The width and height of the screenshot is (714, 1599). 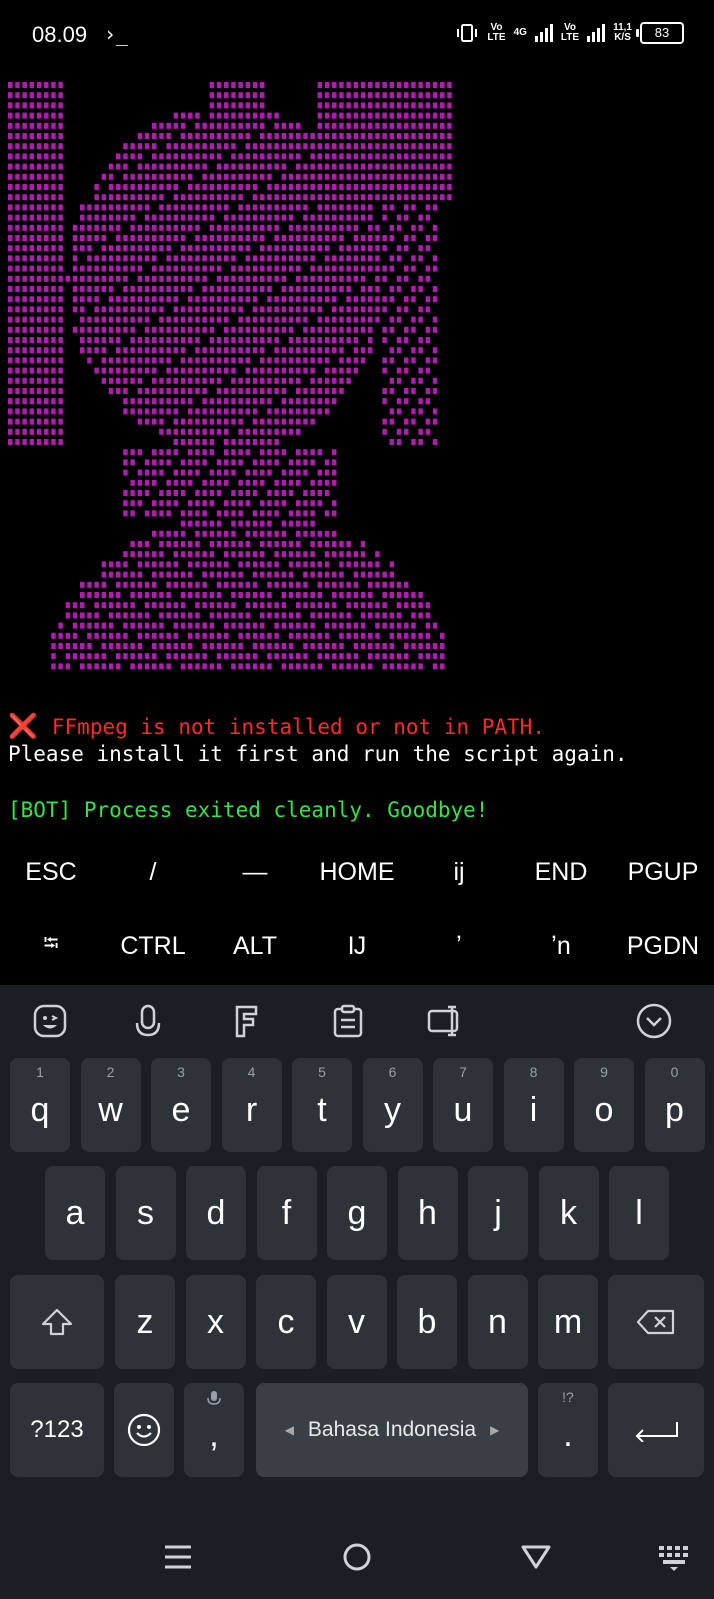 I want to click on key-e: 3e, so click(x=181, y=1105).